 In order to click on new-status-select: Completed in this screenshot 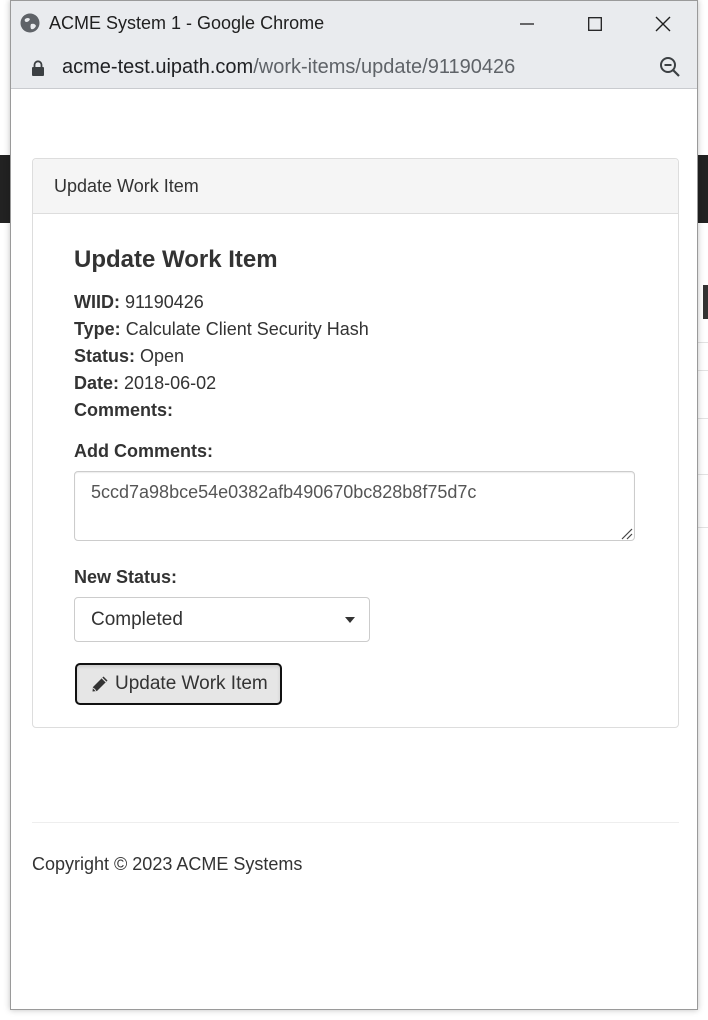, I will do `click(222, 619)`.